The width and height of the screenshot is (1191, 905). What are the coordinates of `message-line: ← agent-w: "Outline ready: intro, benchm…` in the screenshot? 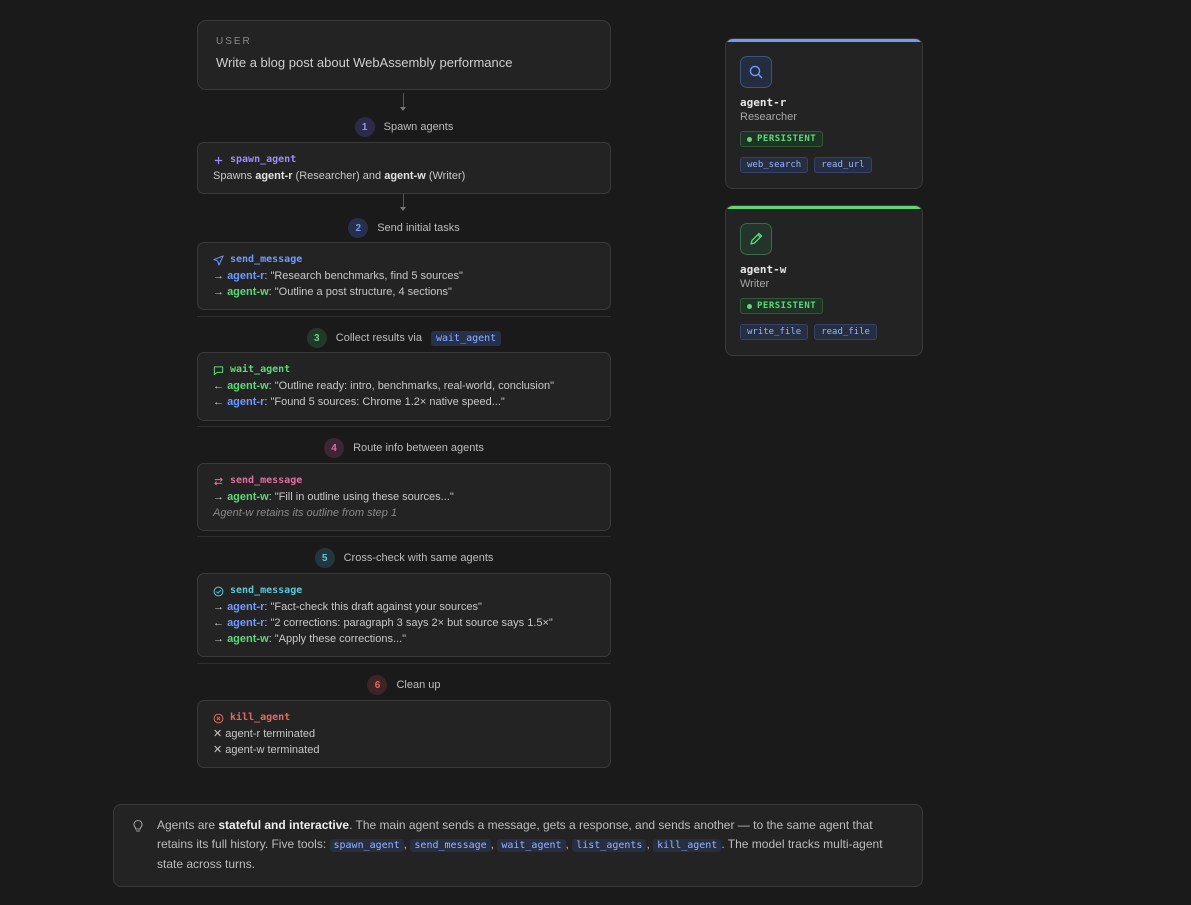 It's located at (404, 386).